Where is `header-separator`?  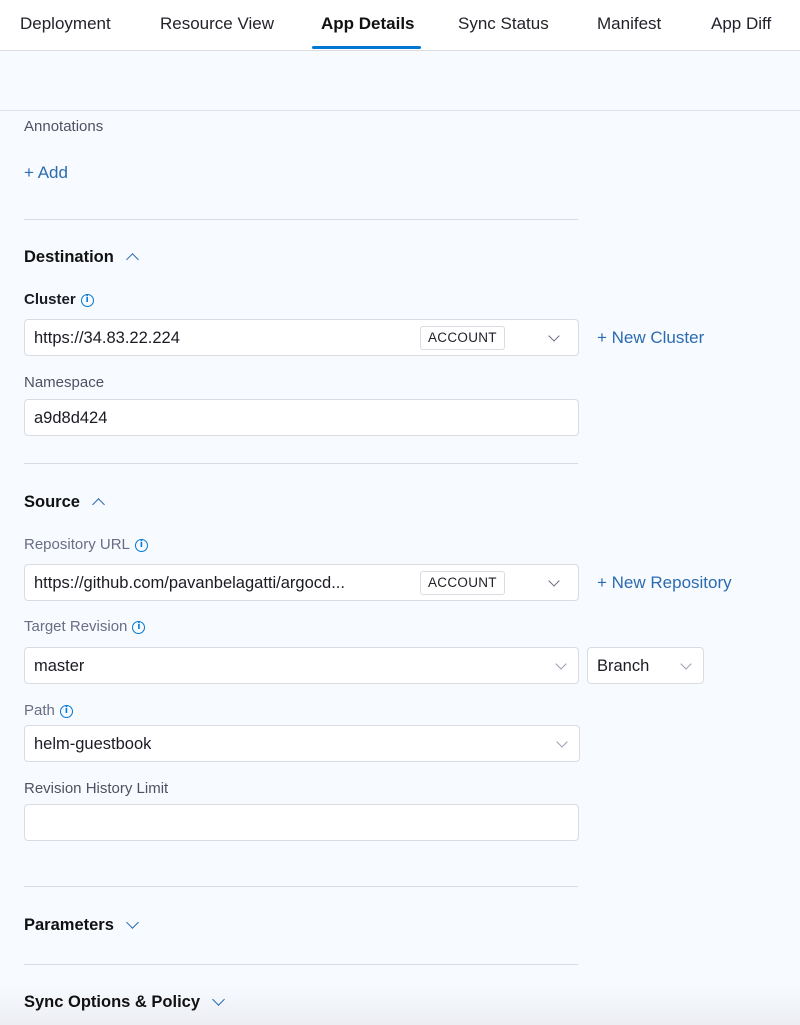 header-separator is located at coordinates (400, 110).